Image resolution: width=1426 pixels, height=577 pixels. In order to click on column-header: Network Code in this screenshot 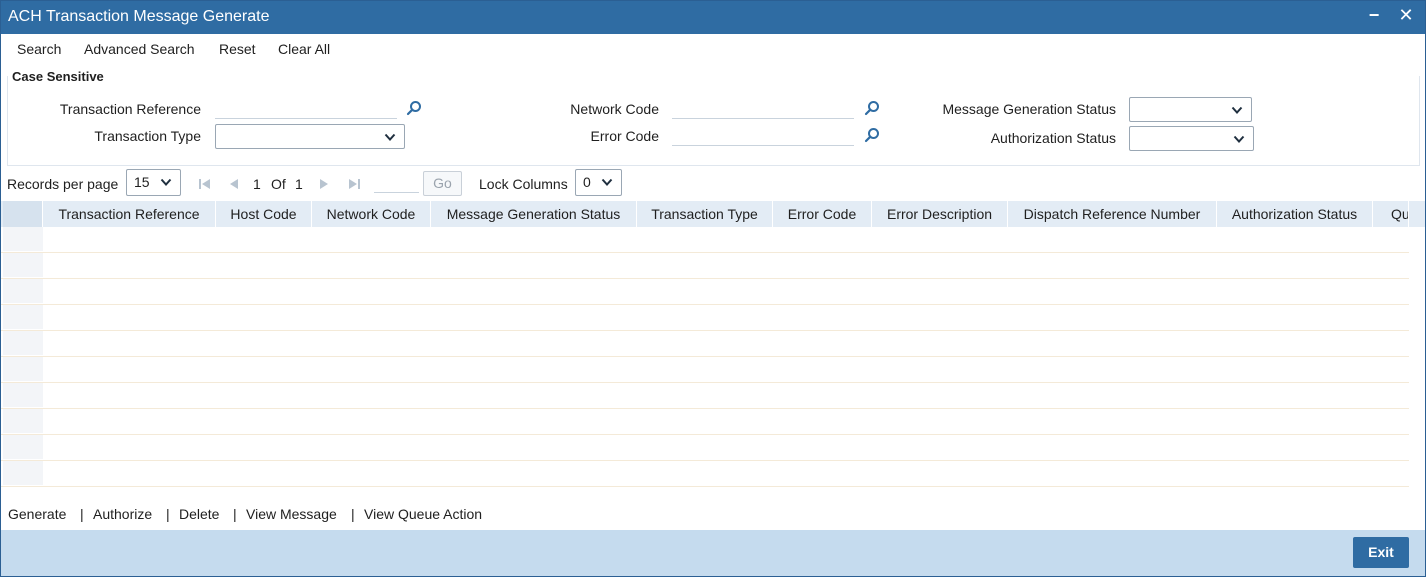, I will do `click(371, 214)`.